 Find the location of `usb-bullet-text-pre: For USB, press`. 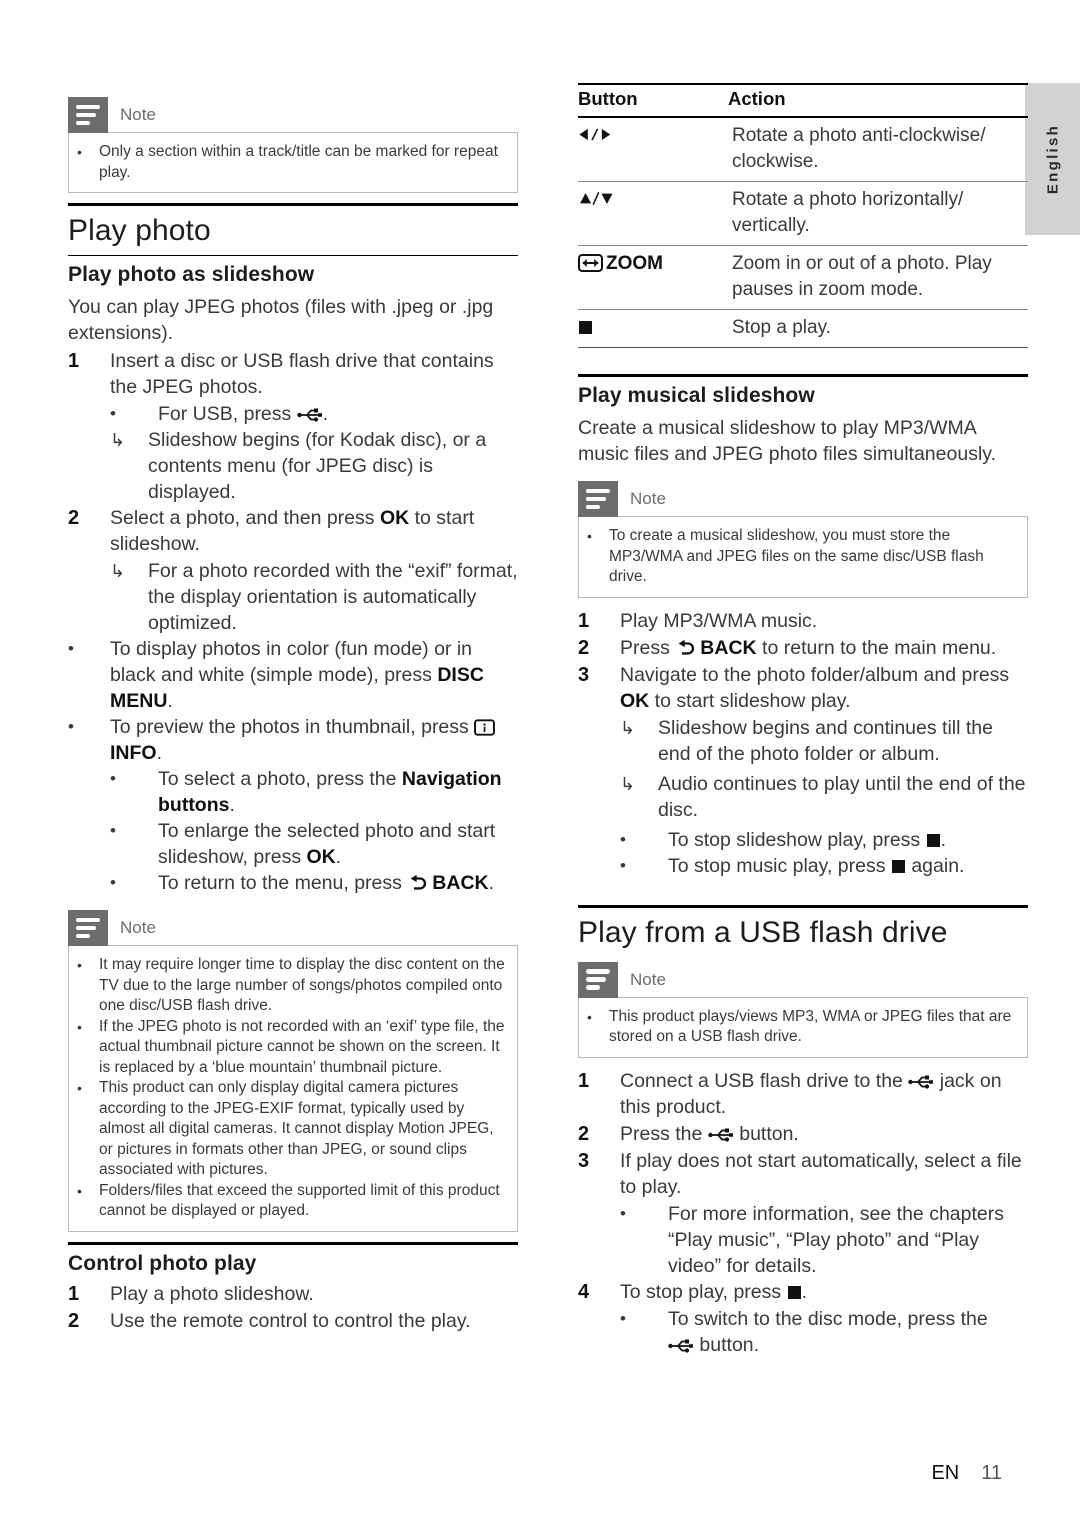

usb-bullet-text-pre: For USB, press is located at coordinates (225, 414).